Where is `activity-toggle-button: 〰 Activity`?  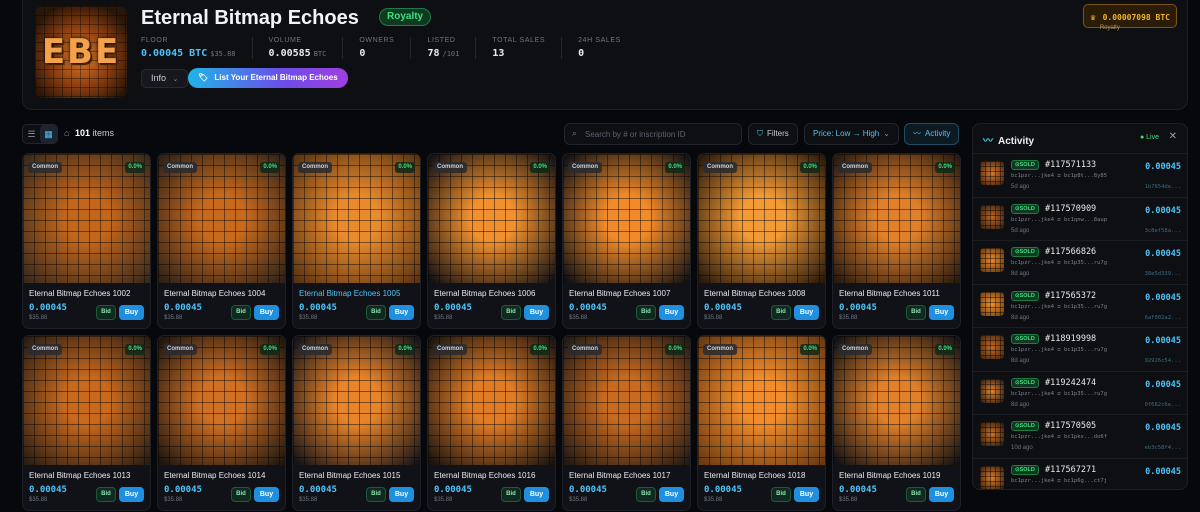 activity-toggle-button: 〰 Activity is located at coordinates (932, 134).